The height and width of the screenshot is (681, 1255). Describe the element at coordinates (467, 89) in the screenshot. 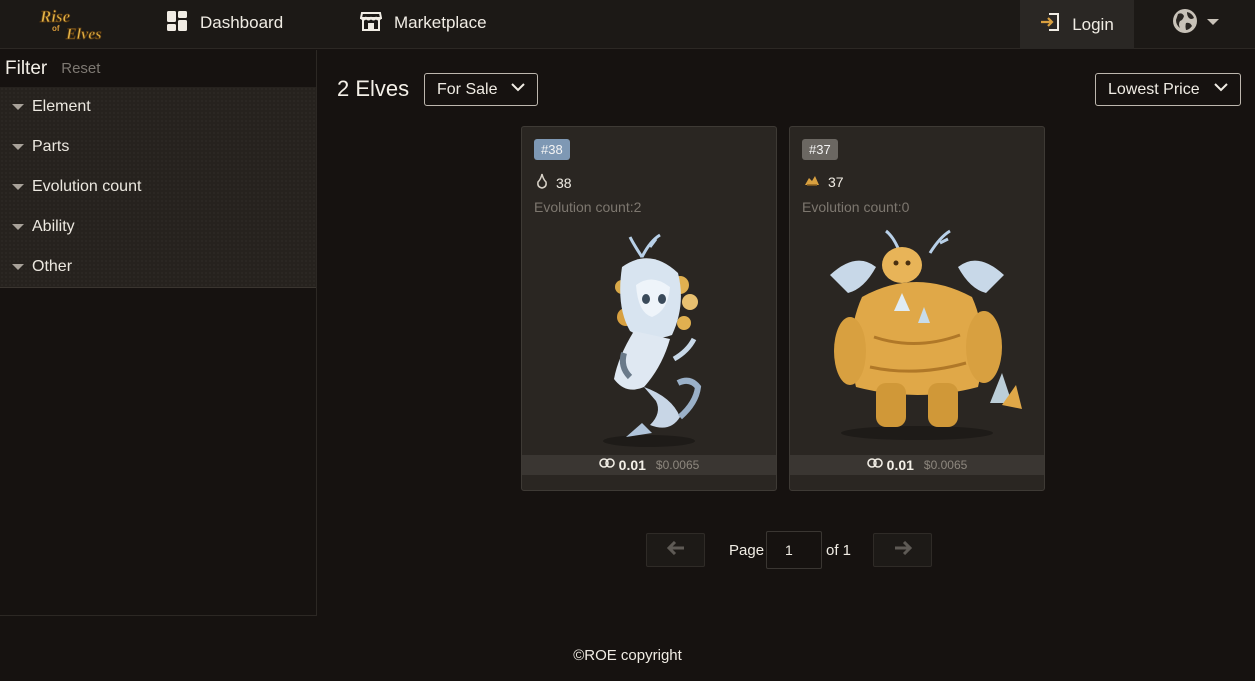

I see `sale-status-value: For Sale` at that location.